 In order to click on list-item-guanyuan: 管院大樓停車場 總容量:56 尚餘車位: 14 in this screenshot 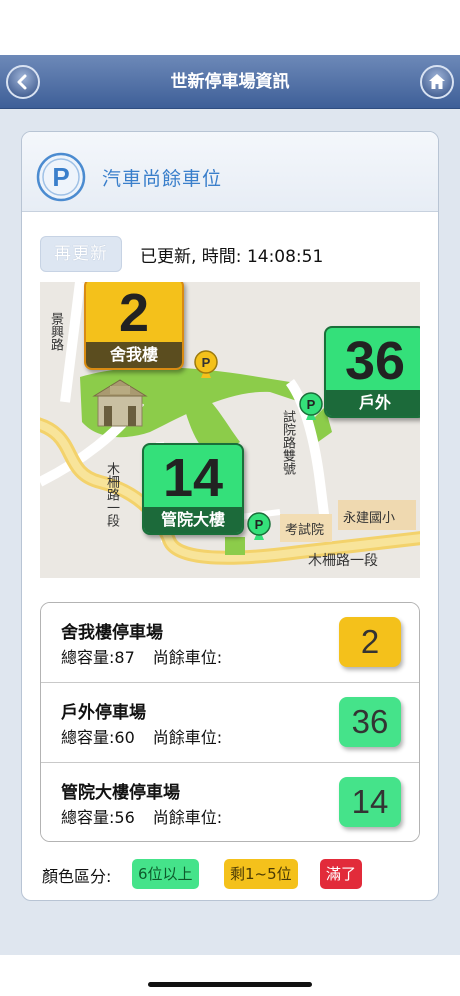, I will do `click(230, 802)`.